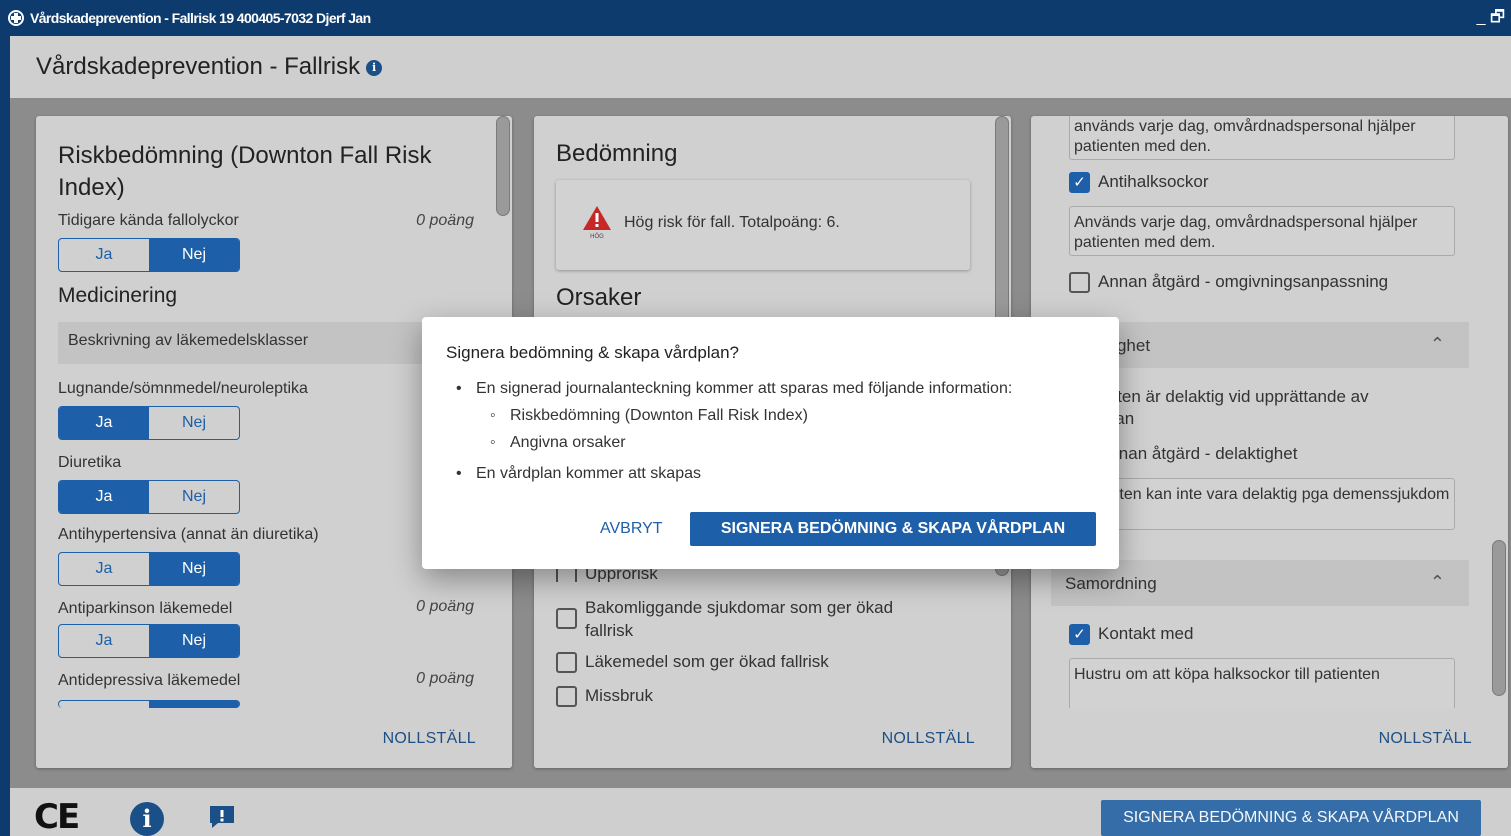  What do you see at coordinates (149, 680) in the screenshot?
I see `item-label: Antidepressiva läkemedel` at bounding box center [149, 680].